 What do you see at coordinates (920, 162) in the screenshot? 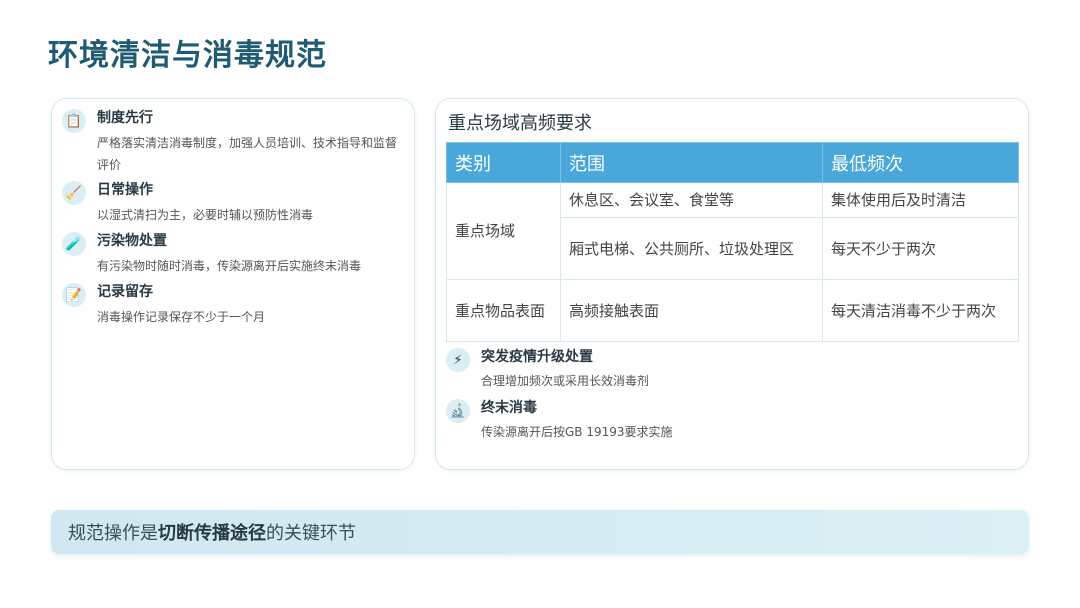
I see `column-header-frequency: 最低频次` at bounding box center [920, 162].